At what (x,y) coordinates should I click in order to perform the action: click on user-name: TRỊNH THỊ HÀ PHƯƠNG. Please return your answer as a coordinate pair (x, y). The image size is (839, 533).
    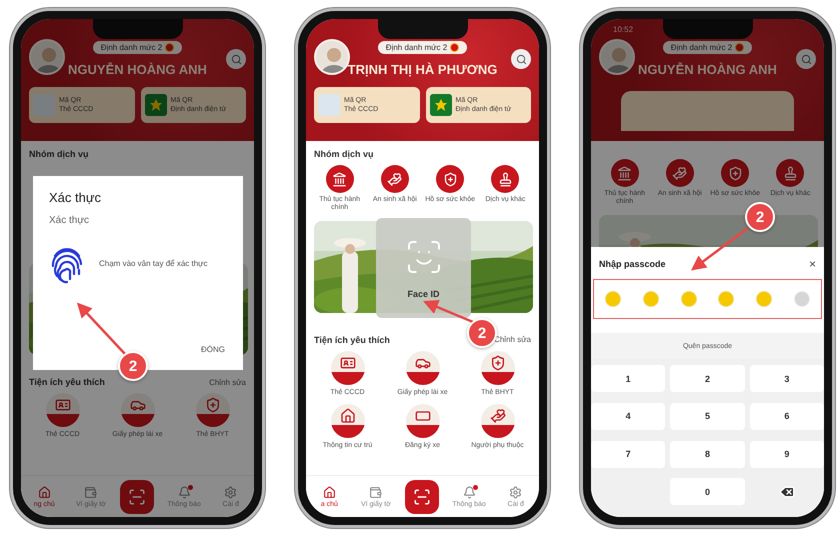
    Looking at the image, I should click on (423, 69).